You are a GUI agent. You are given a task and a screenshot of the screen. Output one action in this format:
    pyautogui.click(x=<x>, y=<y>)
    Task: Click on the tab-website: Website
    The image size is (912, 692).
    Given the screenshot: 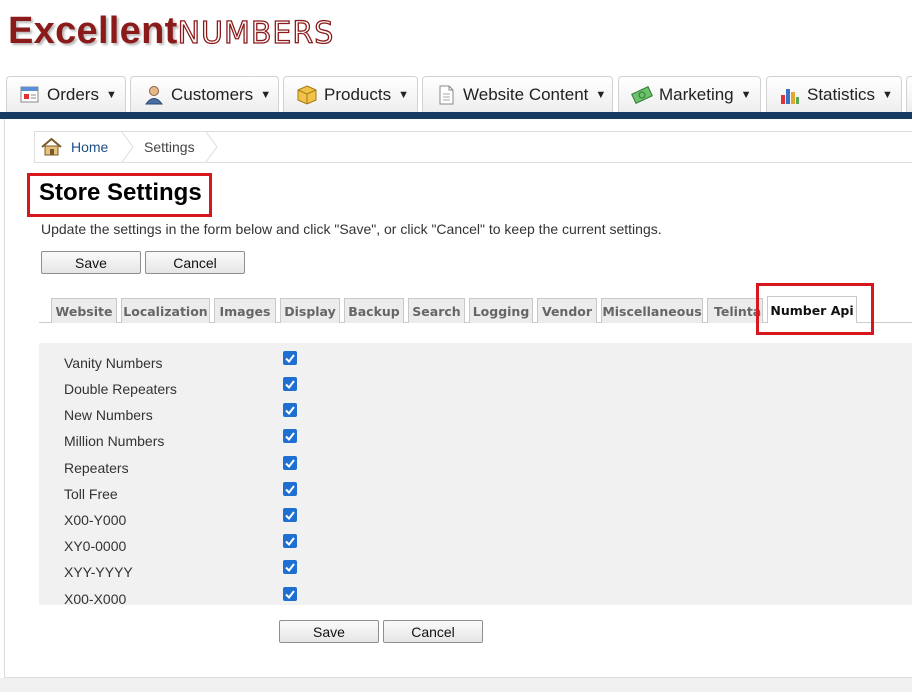 What is the action you would take?
    pyautogui.click(x=84, y=310)
    